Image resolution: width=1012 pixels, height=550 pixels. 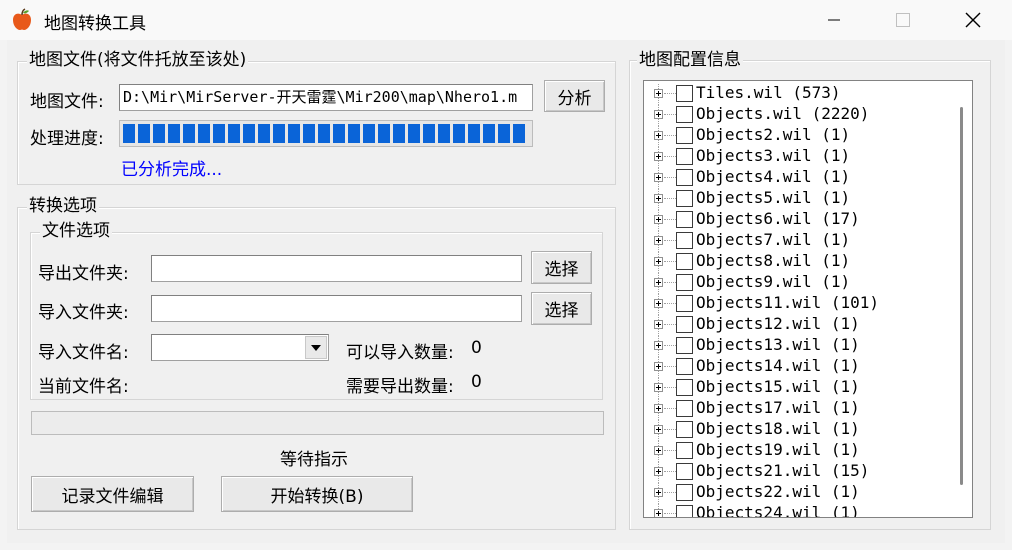 I want to click on tree-node: Objects9.wil (1), so click(x=799, y=283).